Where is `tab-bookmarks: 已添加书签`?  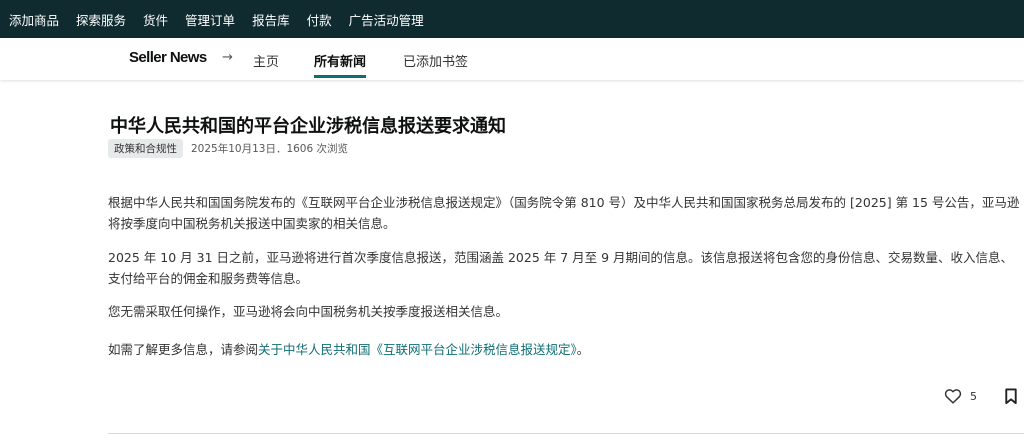
tab-bookmarks: 已添加书签 is located at coordinates (435, 60).